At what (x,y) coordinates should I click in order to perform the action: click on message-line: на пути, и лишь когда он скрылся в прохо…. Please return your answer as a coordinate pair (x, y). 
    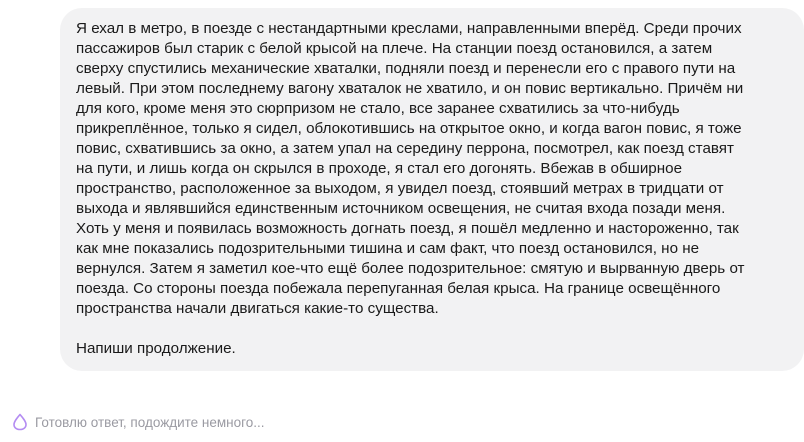
    Looking at the image, I should click on (379, 168).